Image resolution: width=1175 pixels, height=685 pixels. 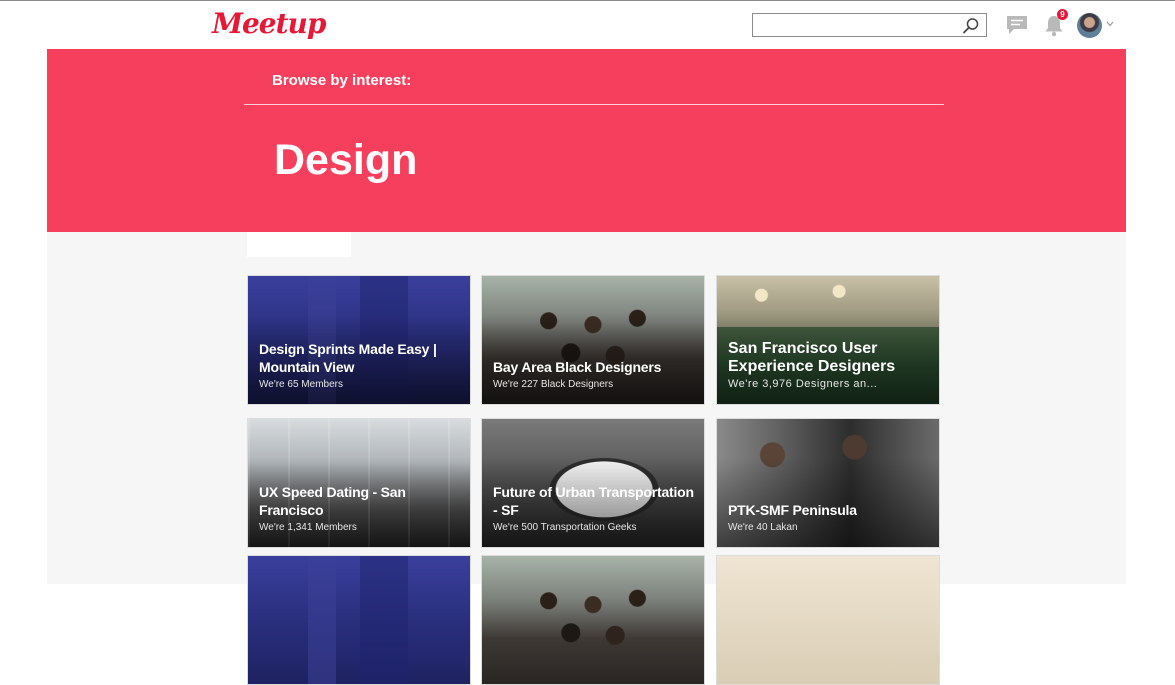 I want to click on group-card-members: We're 227 Black Designers, so click(x=553, y=384).